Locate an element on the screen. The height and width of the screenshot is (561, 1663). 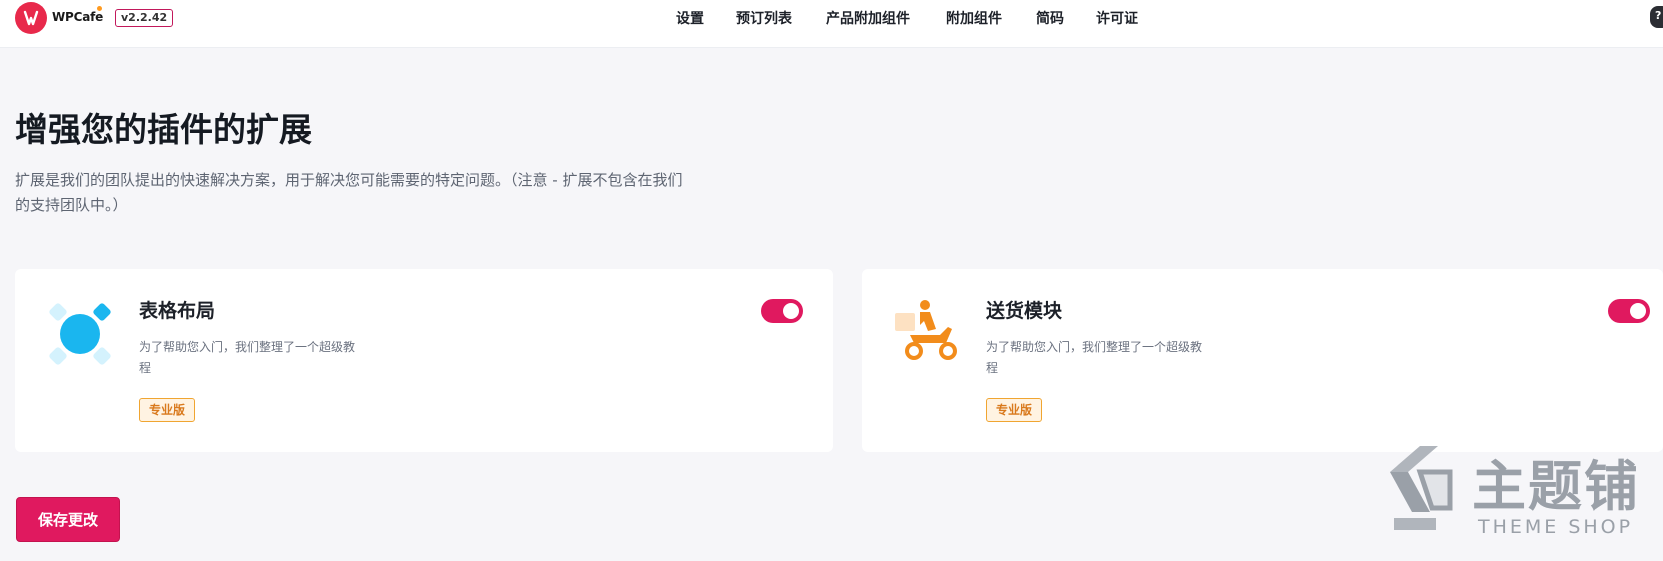
extension-title: 送货模块 is located at coordinates (1024, 311).